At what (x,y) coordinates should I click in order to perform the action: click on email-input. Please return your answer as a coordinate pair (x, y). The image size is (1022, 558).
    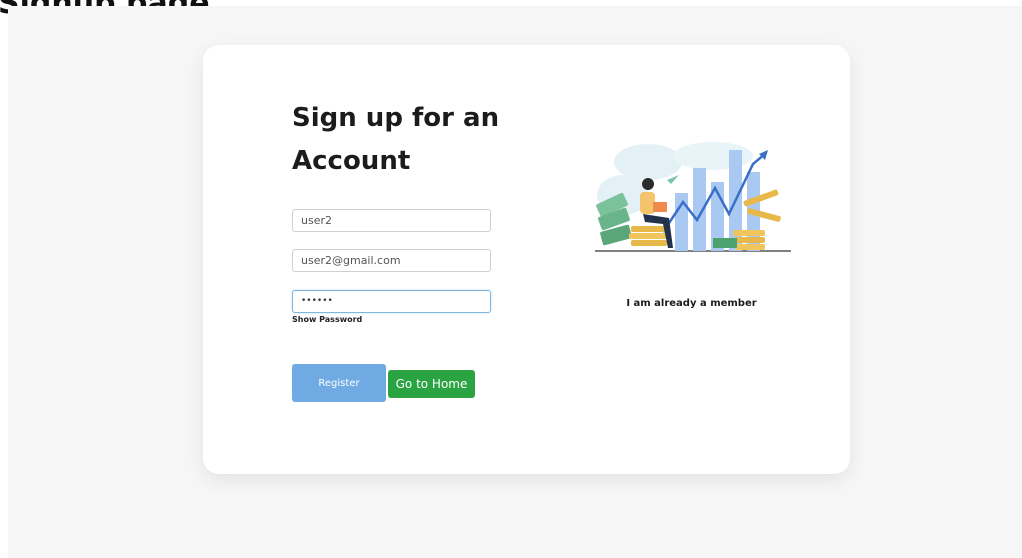
    Looking at the image, I should click on (391, 260).